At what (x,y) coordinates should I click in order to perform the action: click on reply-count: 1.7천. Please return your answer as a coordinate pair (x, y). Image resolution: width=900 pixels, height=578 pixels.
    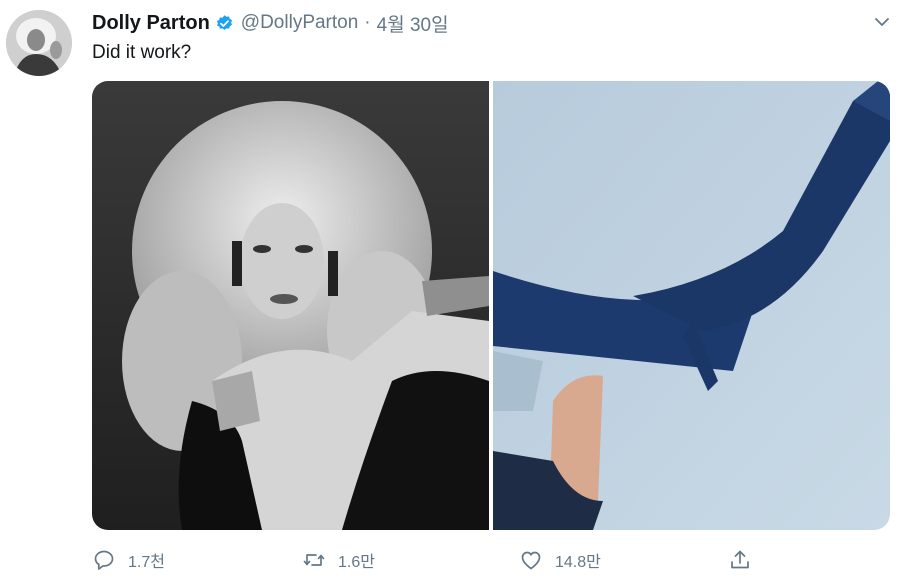
    Looking at the image, I should click on (146, 562).